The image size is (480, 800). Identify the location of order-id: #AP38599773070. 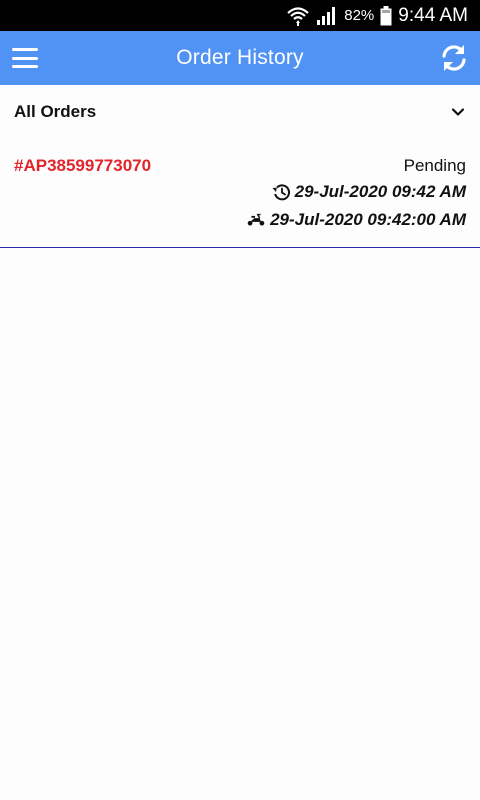
(83, 165).